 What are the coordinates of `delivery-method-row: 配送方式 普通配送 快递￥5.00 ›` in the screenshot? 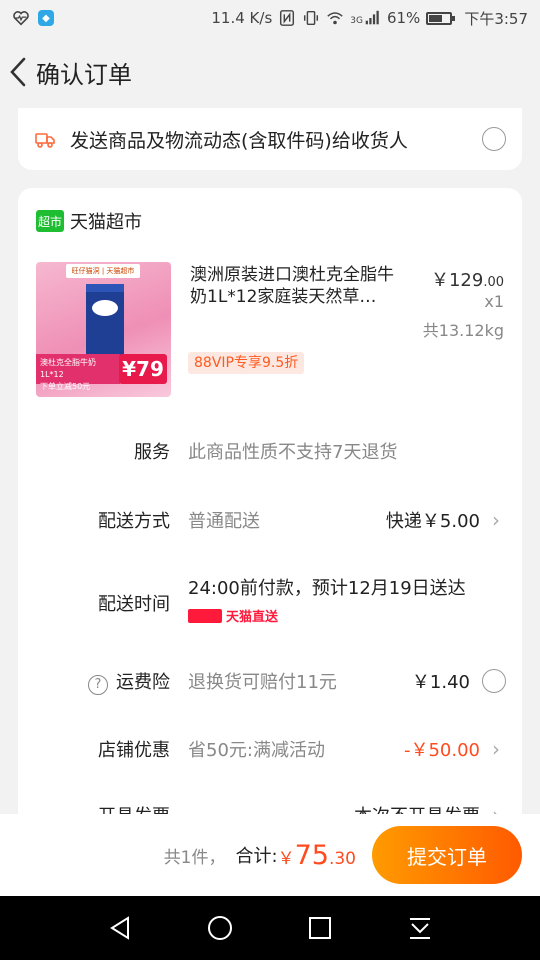 It's located at (270, 520).